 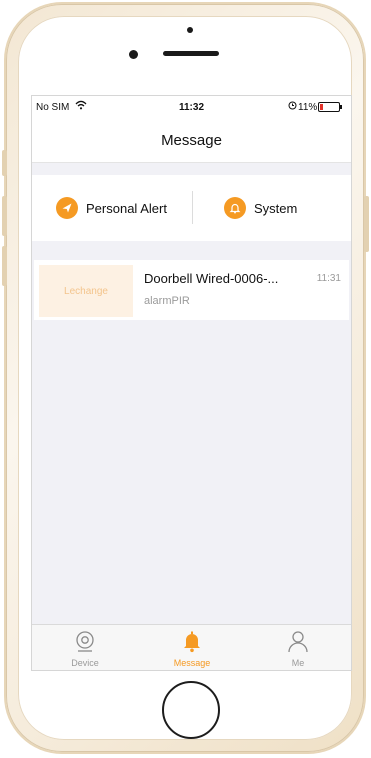 What do you see at coordinates (341, 107) in the screenshot?
I see `battery-nub` at bounding box center [341, 107].